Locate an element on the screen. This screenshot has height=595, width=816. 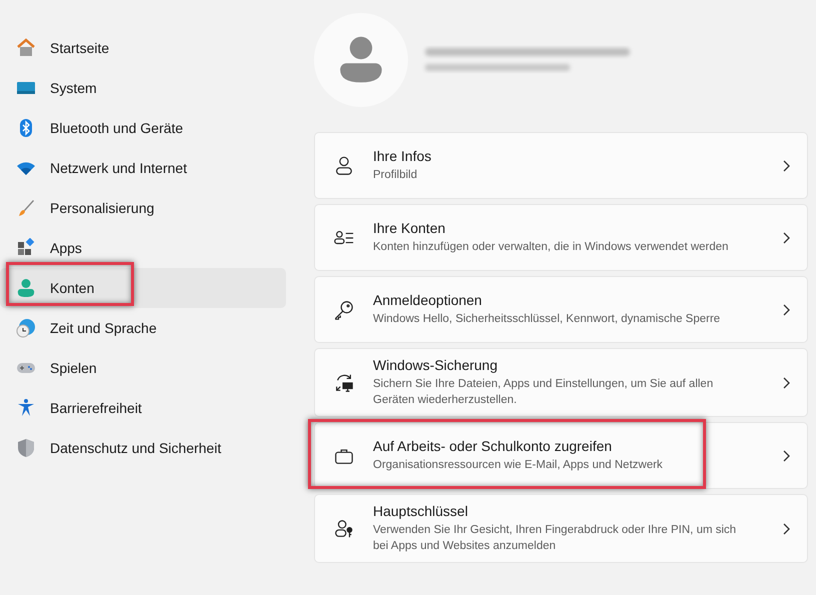
settings-card: Windows-Sicherung Sichern Sie Ihre Dateien, Apps und Einstellungen, um Sie auf allen Geräten wiederherzustellen. is located at coordinates (561, 383).